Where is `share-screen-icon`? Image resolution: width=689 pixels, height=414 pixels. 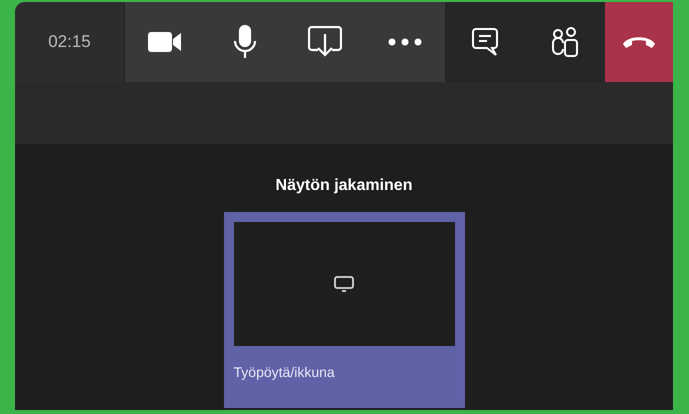 share-screen-icon is located at coordinates (325, 42).